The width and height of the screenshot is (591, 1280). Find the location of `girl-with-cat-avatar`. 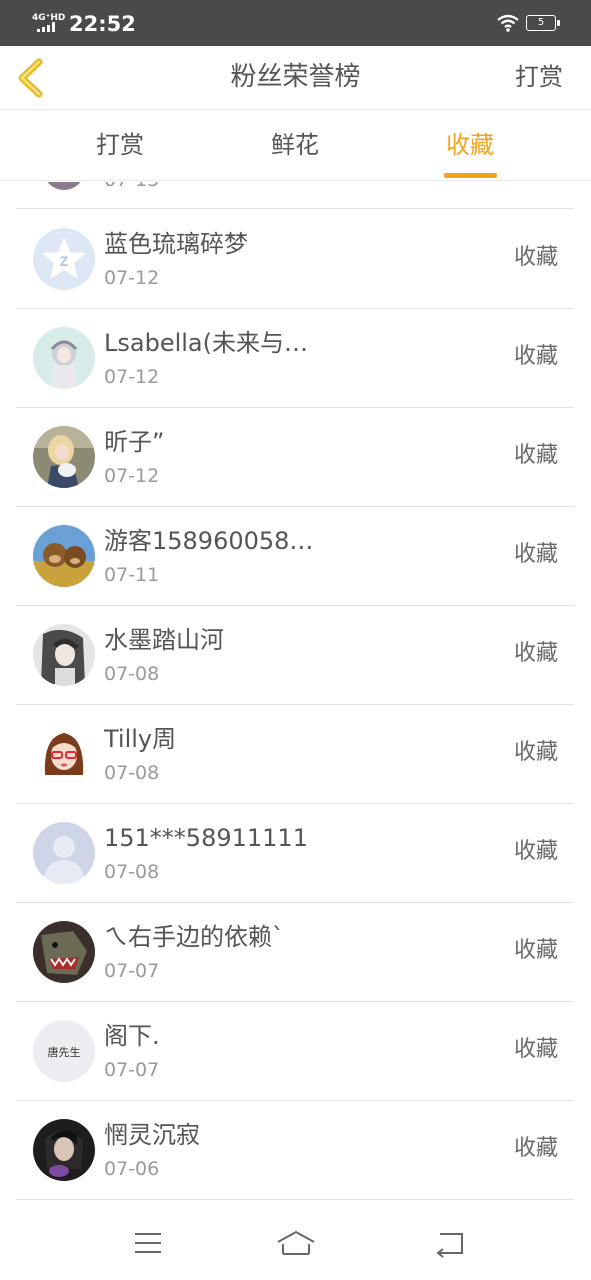

girl-with-cat-avatar is located at coordinates (64, 457).